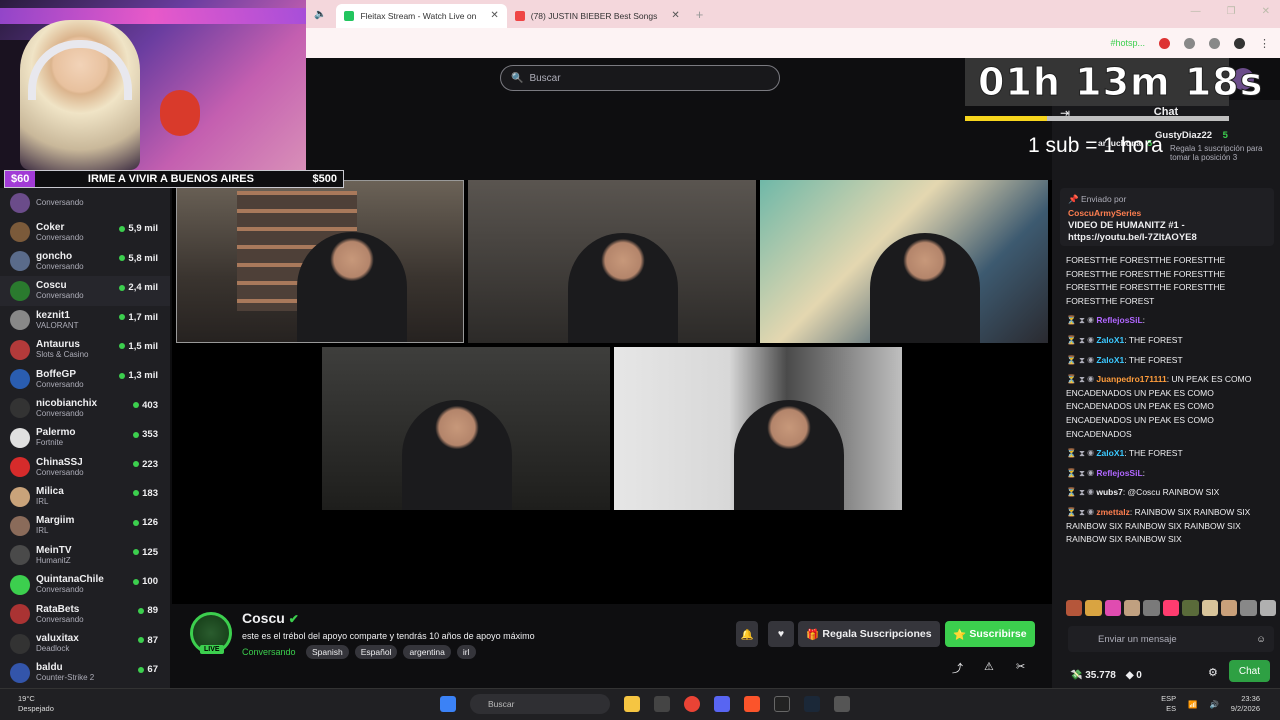  What do you see at coordinates (85, 555) in the screenshot?
I see `sidebar-channel: MeinTV HumanitZ 125` at bounding box center [85, 555].